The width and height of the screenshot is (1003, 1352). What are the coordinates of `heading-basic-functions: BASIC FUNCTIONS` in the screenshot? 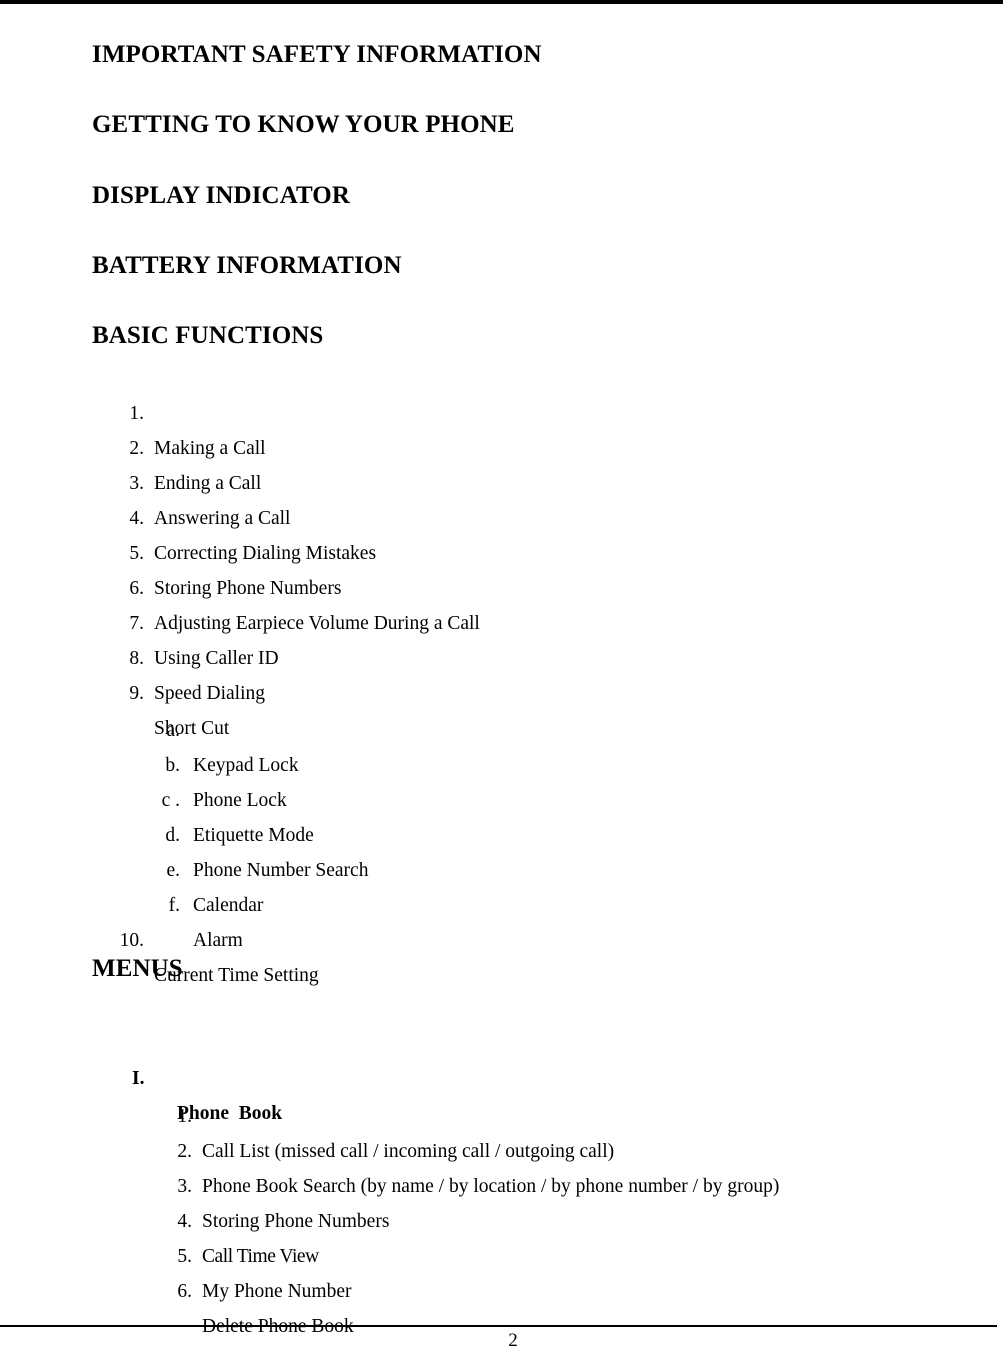 It's located at (208, 335).